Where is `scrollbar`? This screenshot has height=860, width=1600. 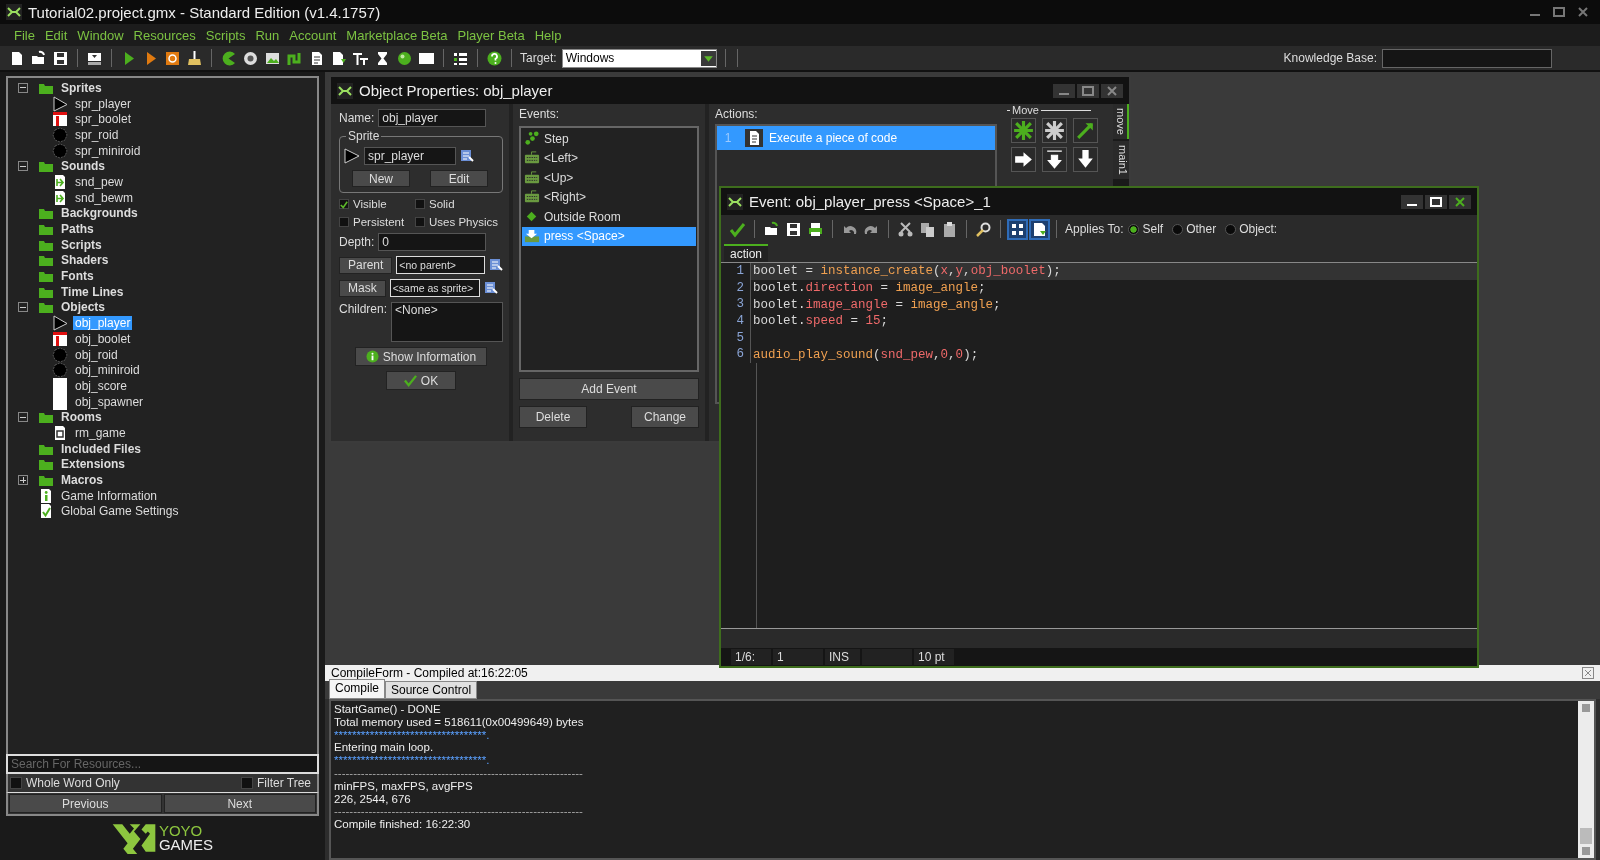
scrollbar is located at coordinates (1586, 779).